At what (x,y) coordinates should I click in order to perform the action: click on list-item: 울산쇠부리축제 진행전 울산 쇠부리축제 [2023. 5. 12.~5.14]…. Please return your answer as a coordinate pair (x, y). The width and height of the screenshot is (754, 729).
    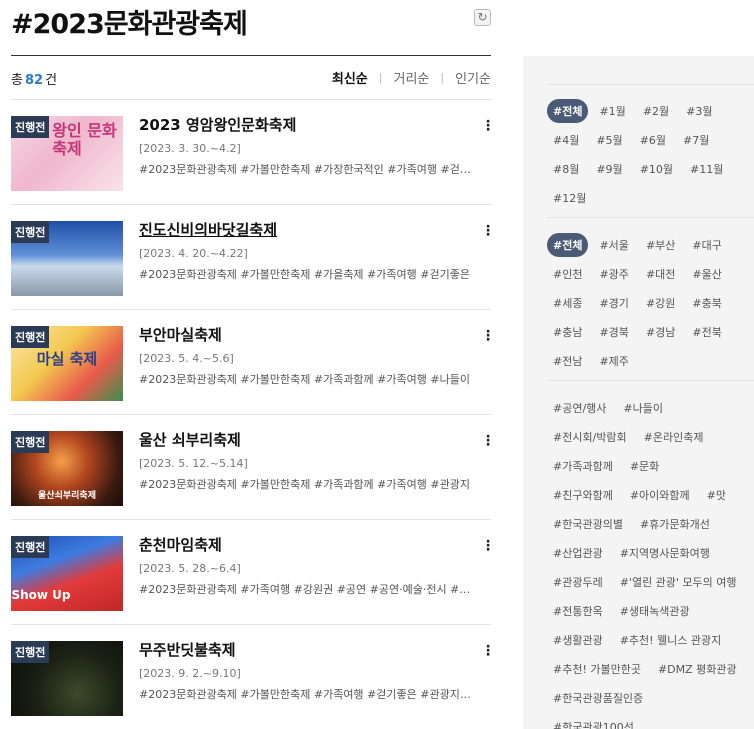
    Looking at the image, I should click on (253, 467).